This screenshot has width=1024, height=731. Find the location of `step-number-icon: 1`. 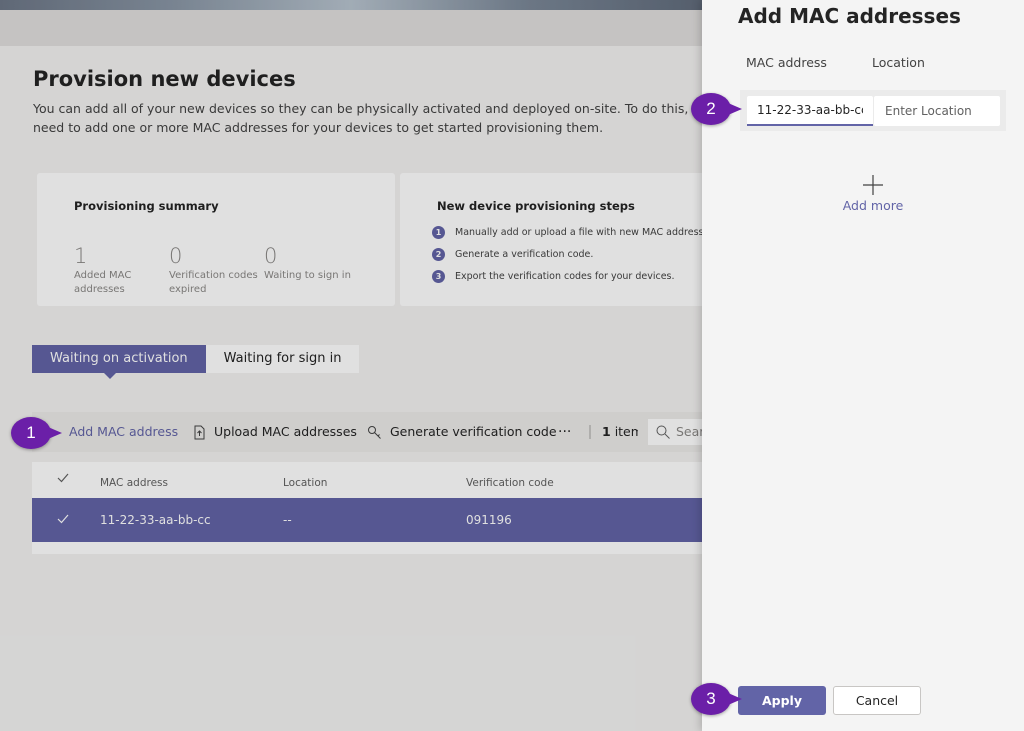

step-number-icon: 1 is located at coordinates (438, 232).